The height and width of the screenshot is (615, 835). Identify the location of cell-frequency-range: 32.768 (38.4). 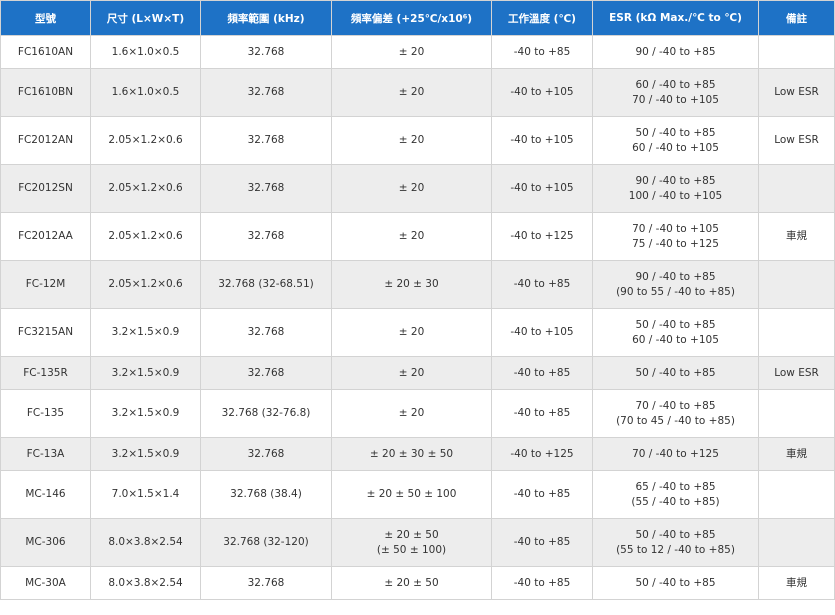
(266, 494).